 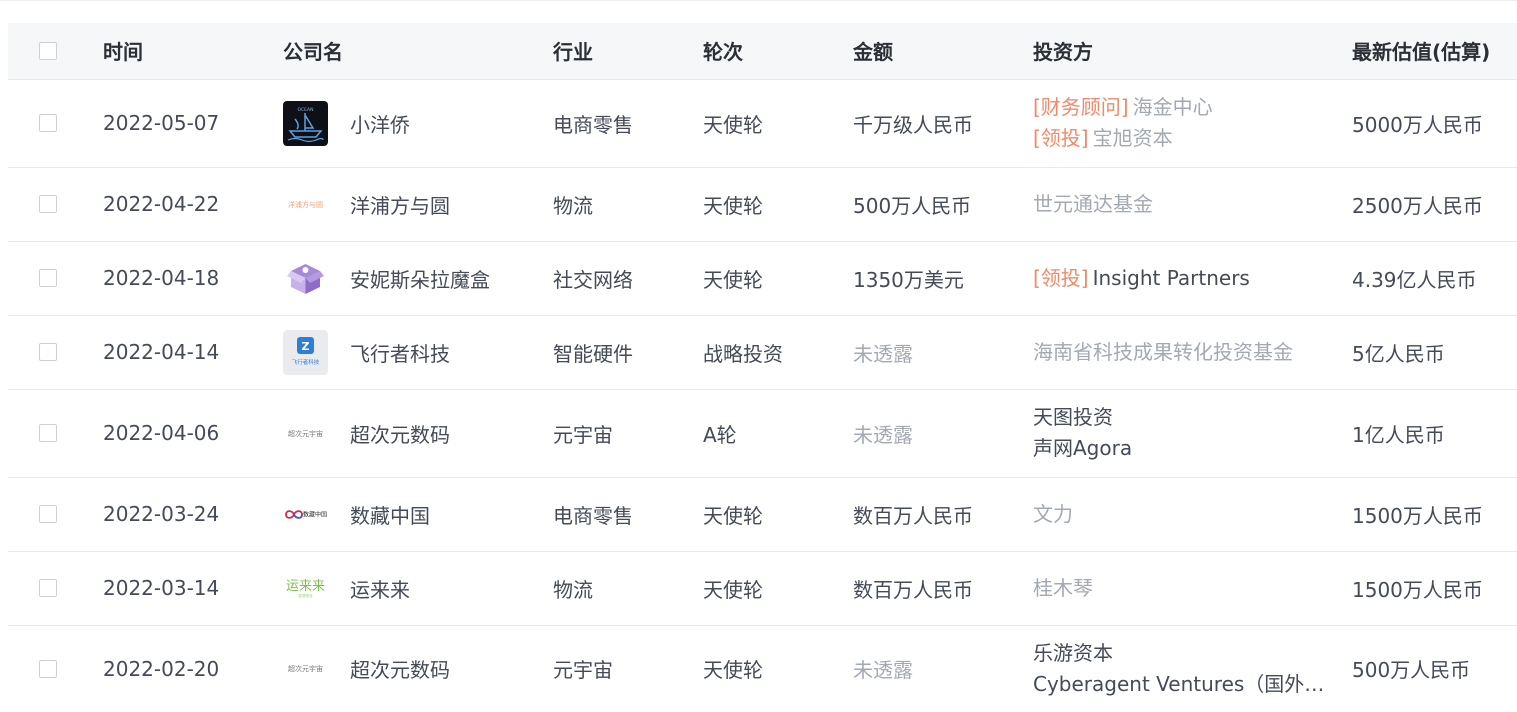 I want to click on svg-text: 超次元宇宙, so click(x=305, y=433).